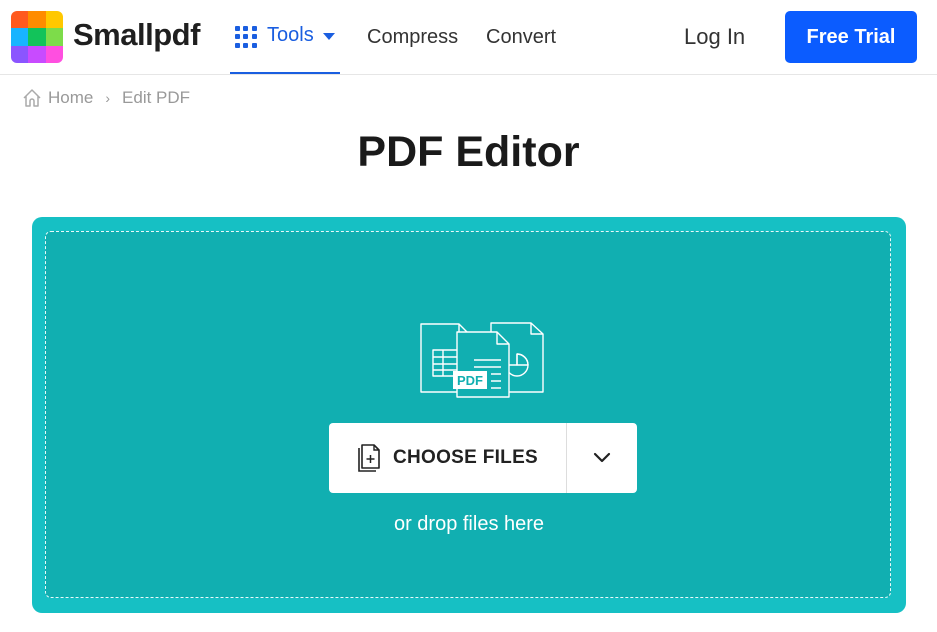  Describe the element at coordinates (32, 98) in the screenshot. I see `home-icon` at that location.